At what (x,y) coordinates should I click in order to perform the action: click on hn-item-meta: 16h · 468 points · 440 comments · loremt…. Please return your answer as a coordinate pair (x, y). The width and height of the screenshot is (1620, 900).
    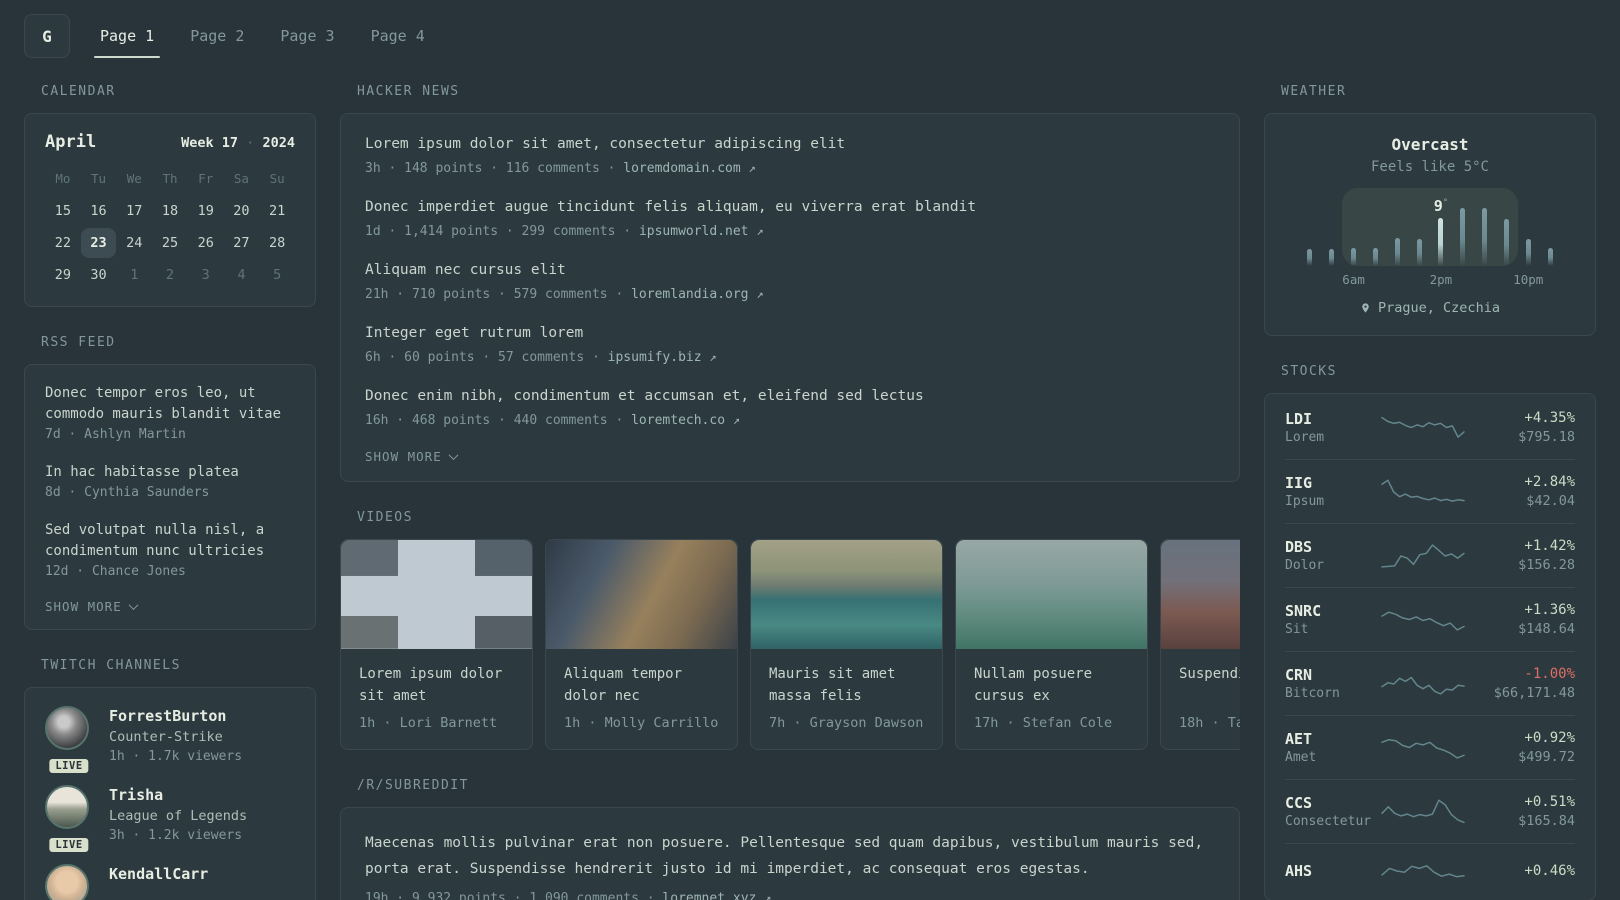
    Looking at the image, I should click on (790, 420).